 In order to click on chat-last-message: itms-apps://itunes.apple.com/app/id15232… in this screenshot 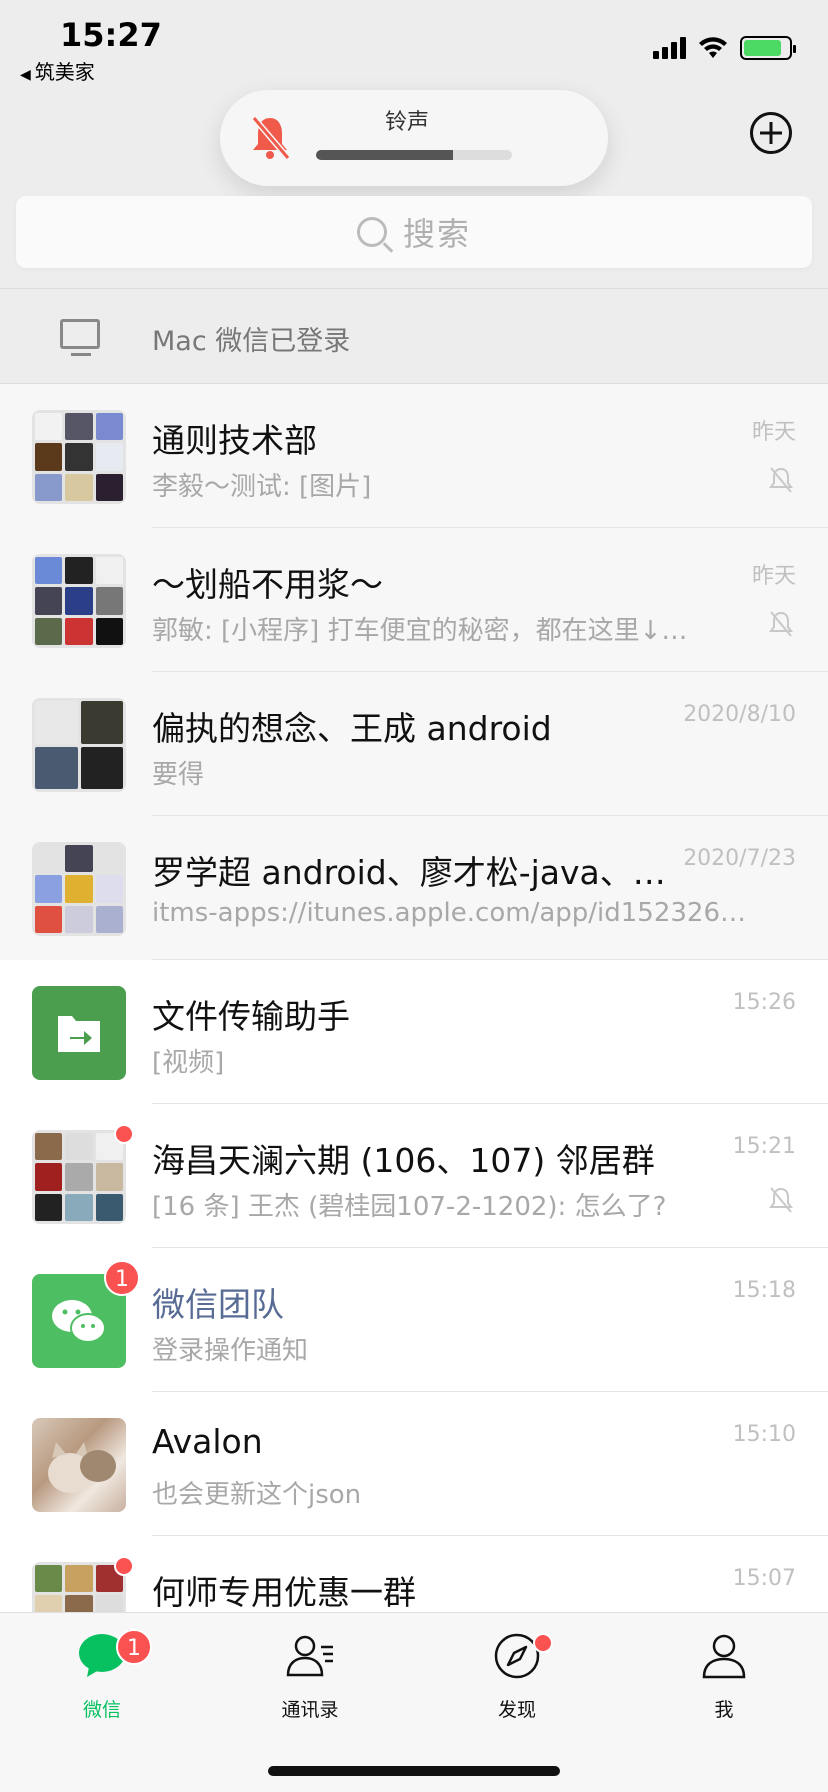, I will do `click(452, 913)`.